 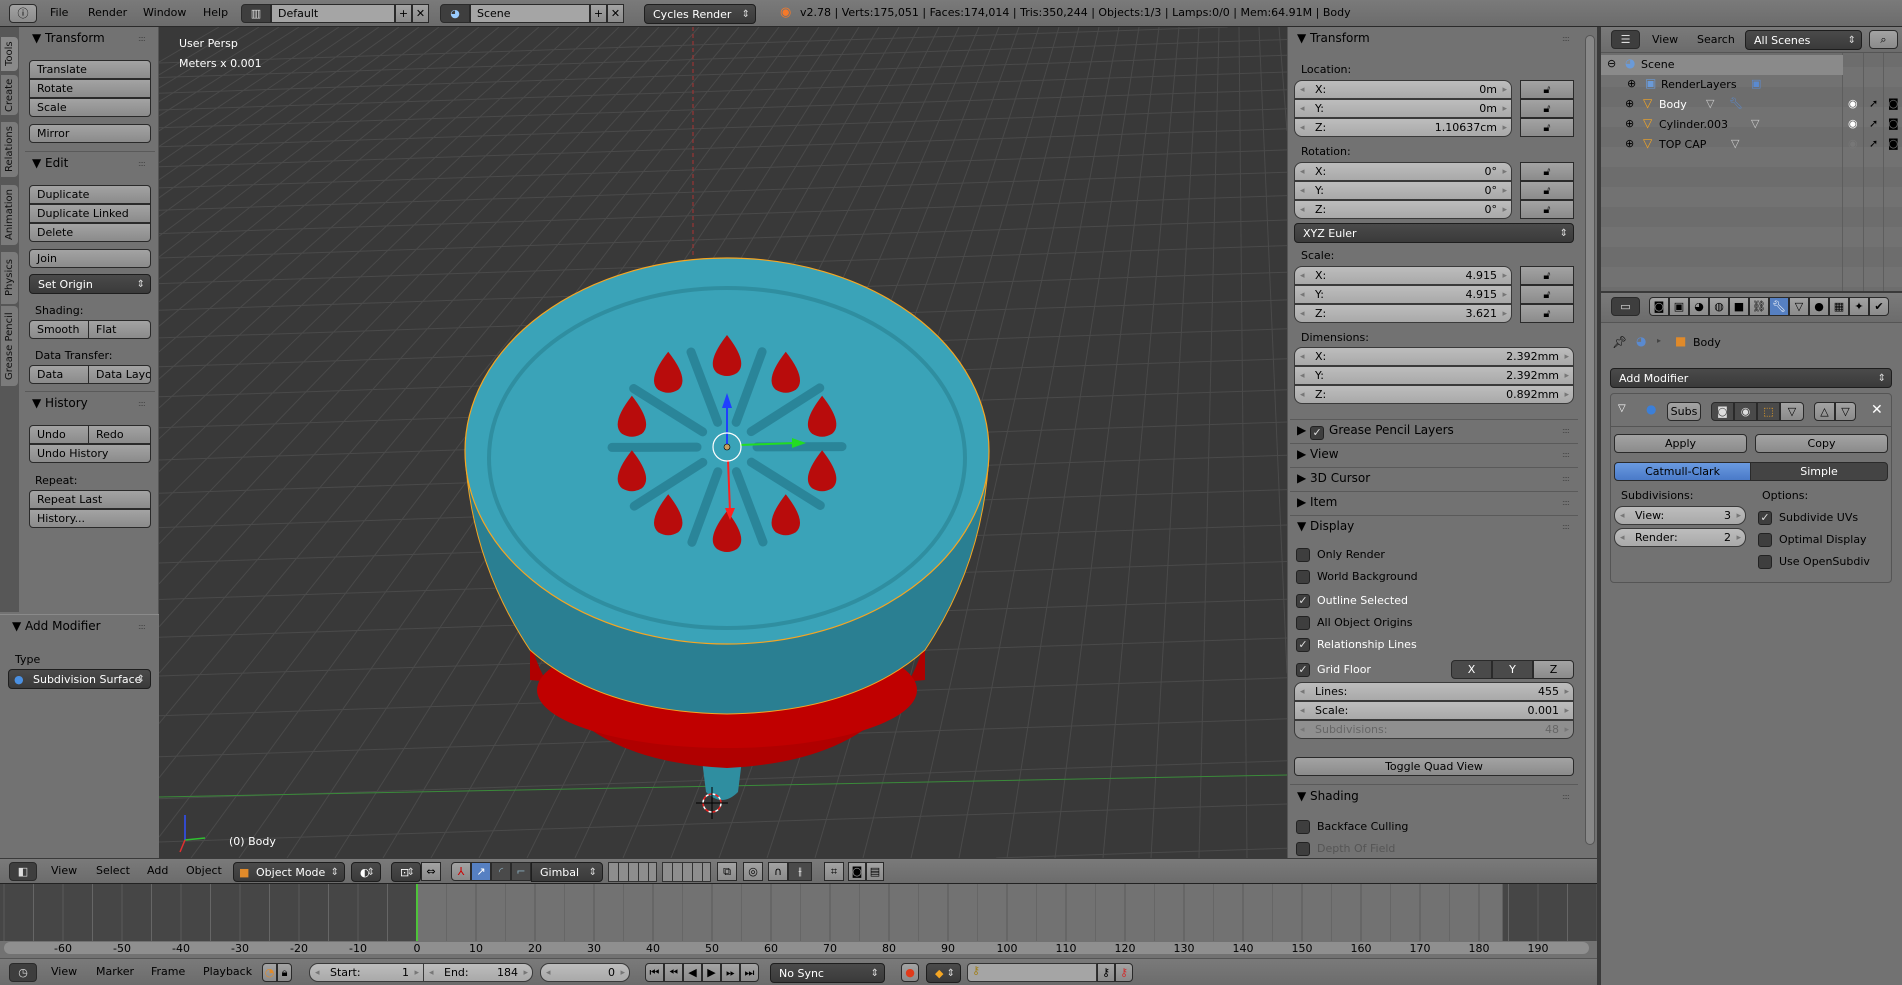 I want to click on tab-tools: Tools, so click(x=9, y=54).